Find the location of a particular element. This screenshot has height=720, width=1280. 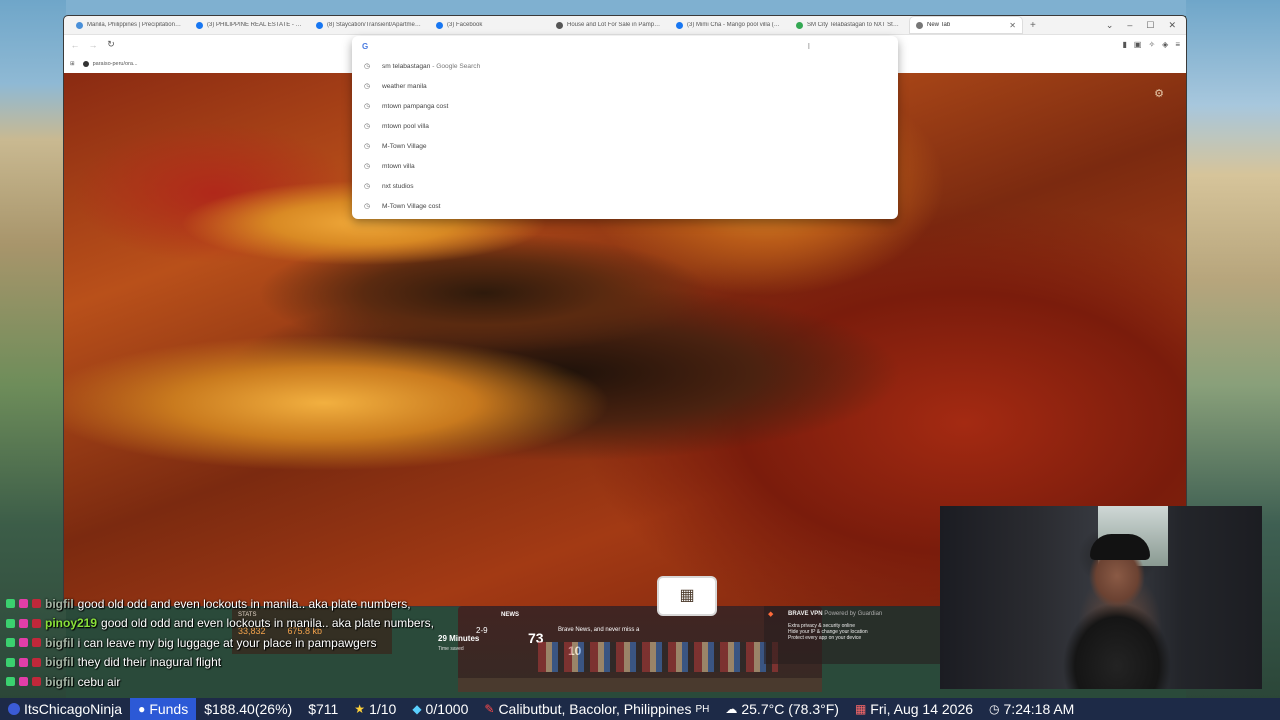

forward-icon: → is located at coordinates (93, 45).